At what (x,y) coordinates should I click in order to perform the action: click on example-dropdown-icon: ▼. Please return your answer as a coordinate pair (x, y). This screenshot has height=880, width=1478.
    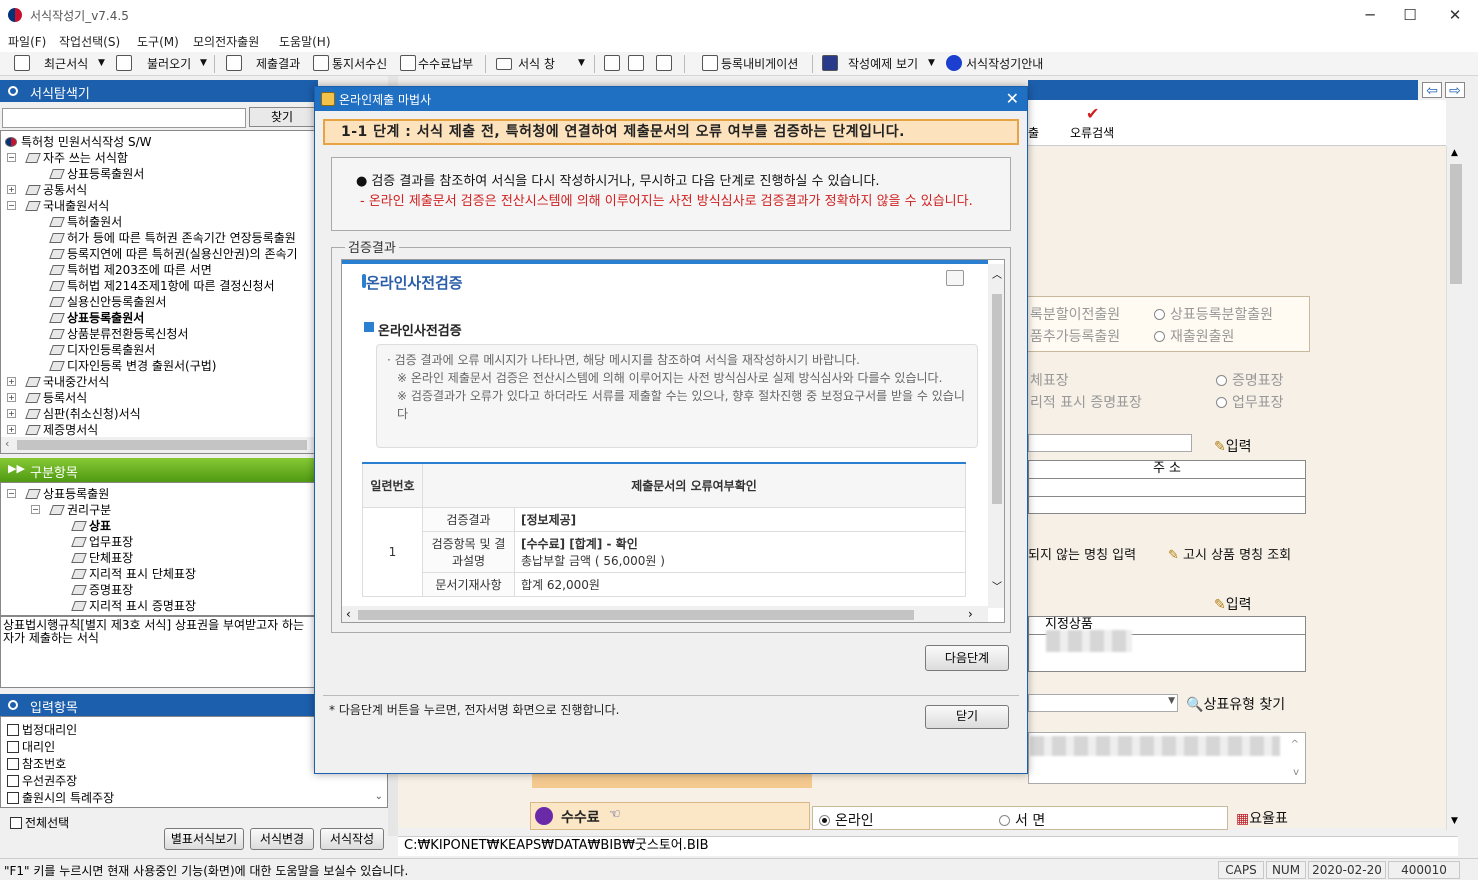
    Looking at the image, I should click on (931, 67).